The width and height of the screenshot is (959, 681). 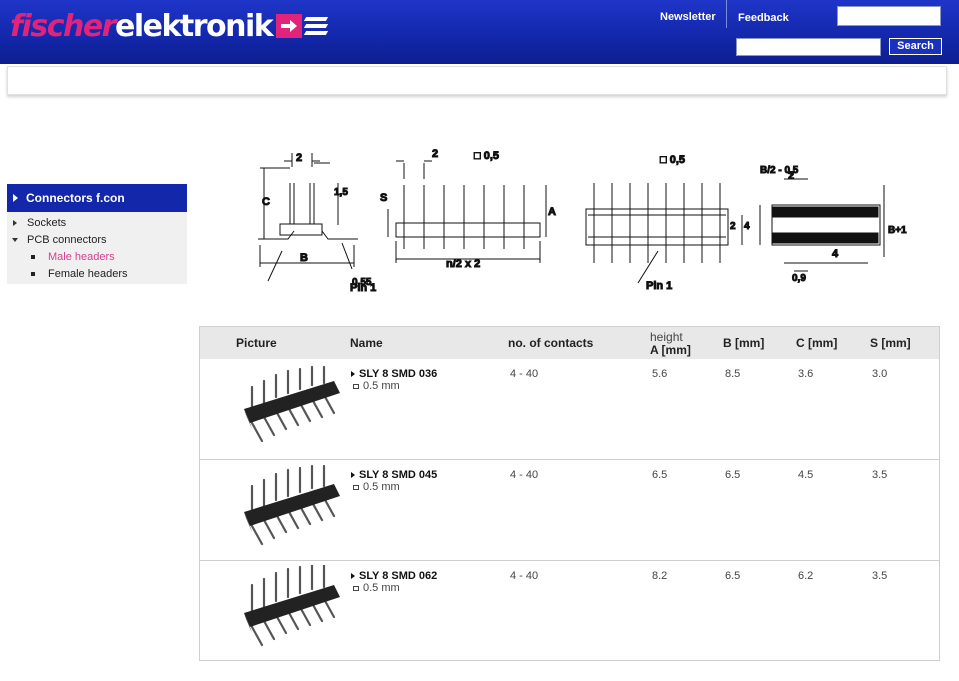 I want to click on login-input, so click(x=889, y=16).